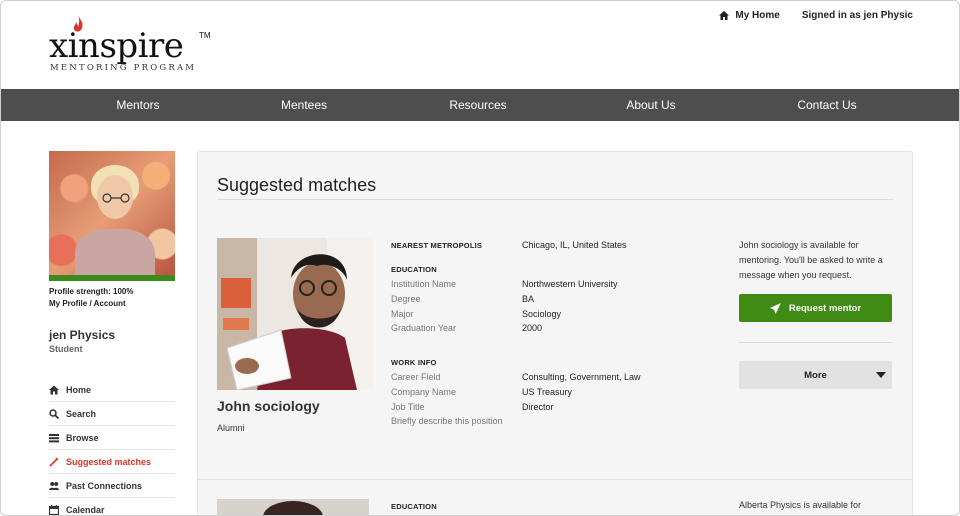 Image resolution: width=960 pixels, height=516 pixels. What do you see at coordinates (81, 413) in the screenshot?
I see `sidebar-item-label: Search` at bounding box center [81, 413].